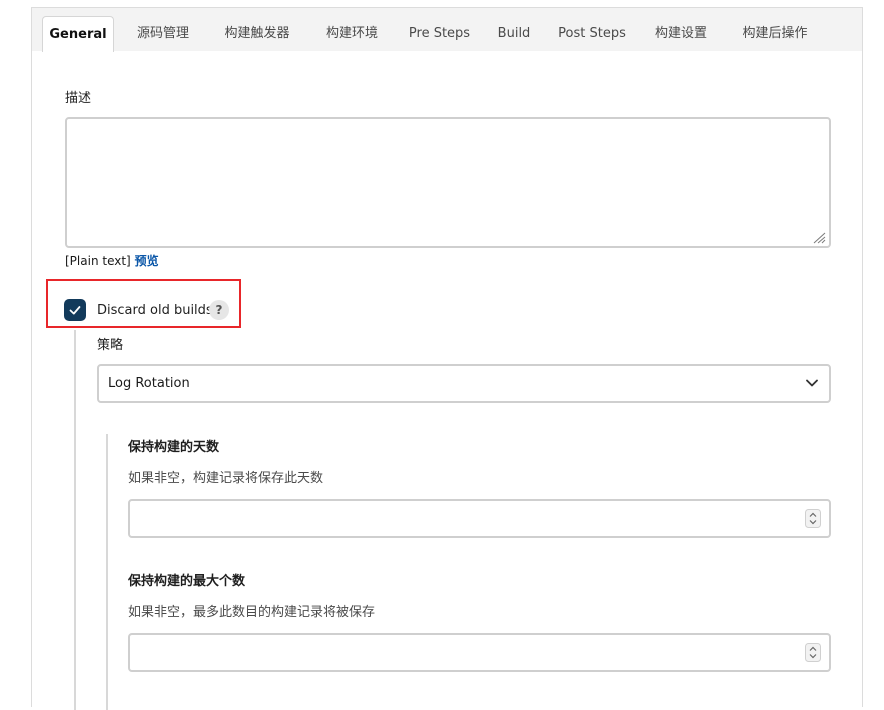 This screenshot has width=884, height=710. Describe the element at coordinates (147, 261) in the screenshot. I see `preview-link: 预览` at that location.